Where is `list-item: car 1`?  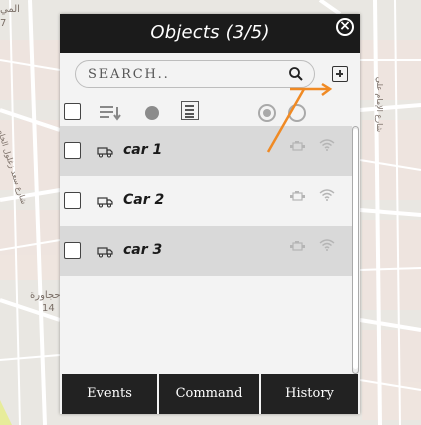 list-item: car 1 is located at coordinates (206, 151).